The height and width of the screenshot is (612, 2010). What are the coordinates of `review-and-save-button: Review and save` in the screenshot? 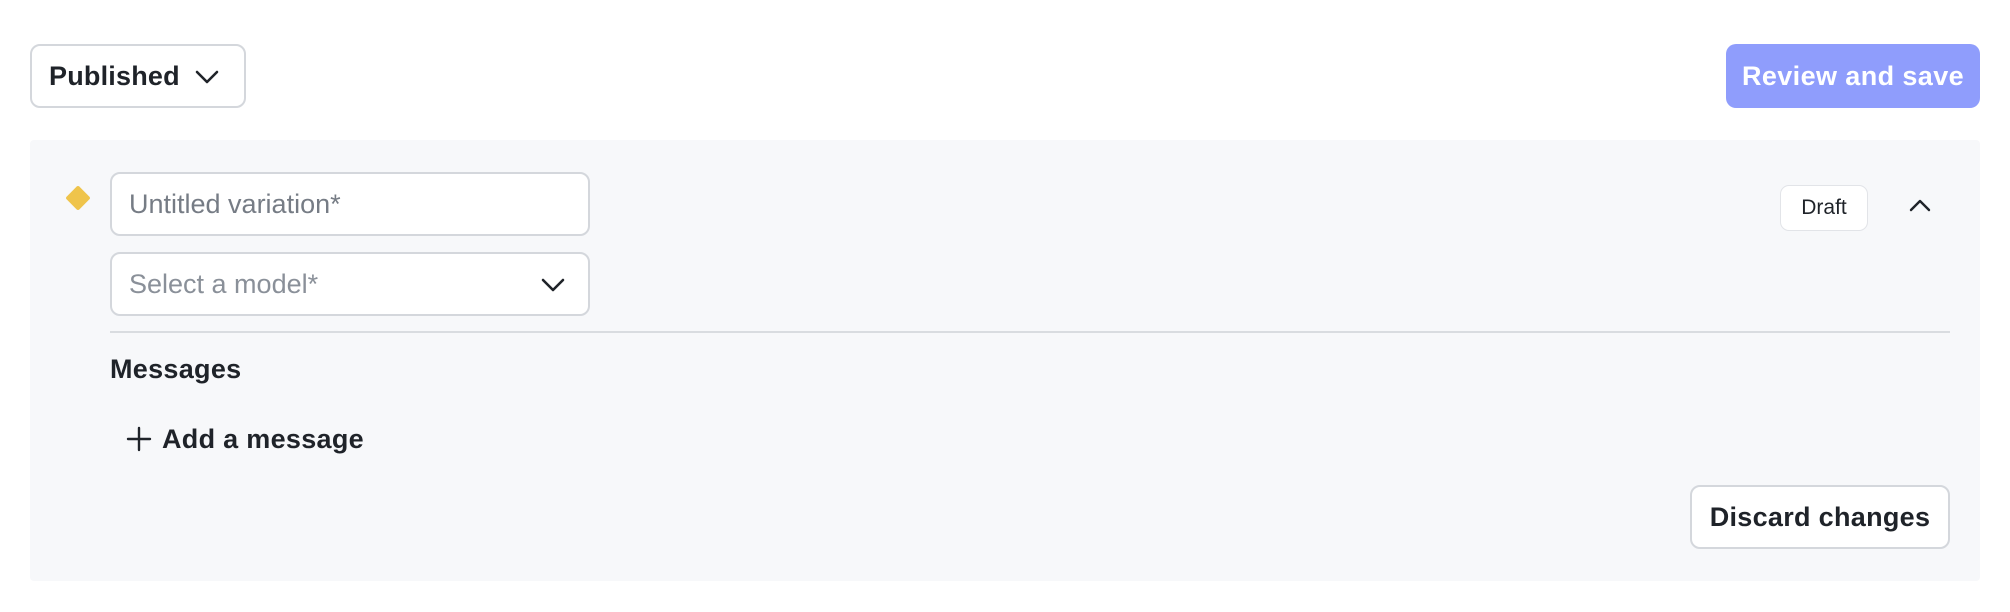 It's located at (1853, 76).